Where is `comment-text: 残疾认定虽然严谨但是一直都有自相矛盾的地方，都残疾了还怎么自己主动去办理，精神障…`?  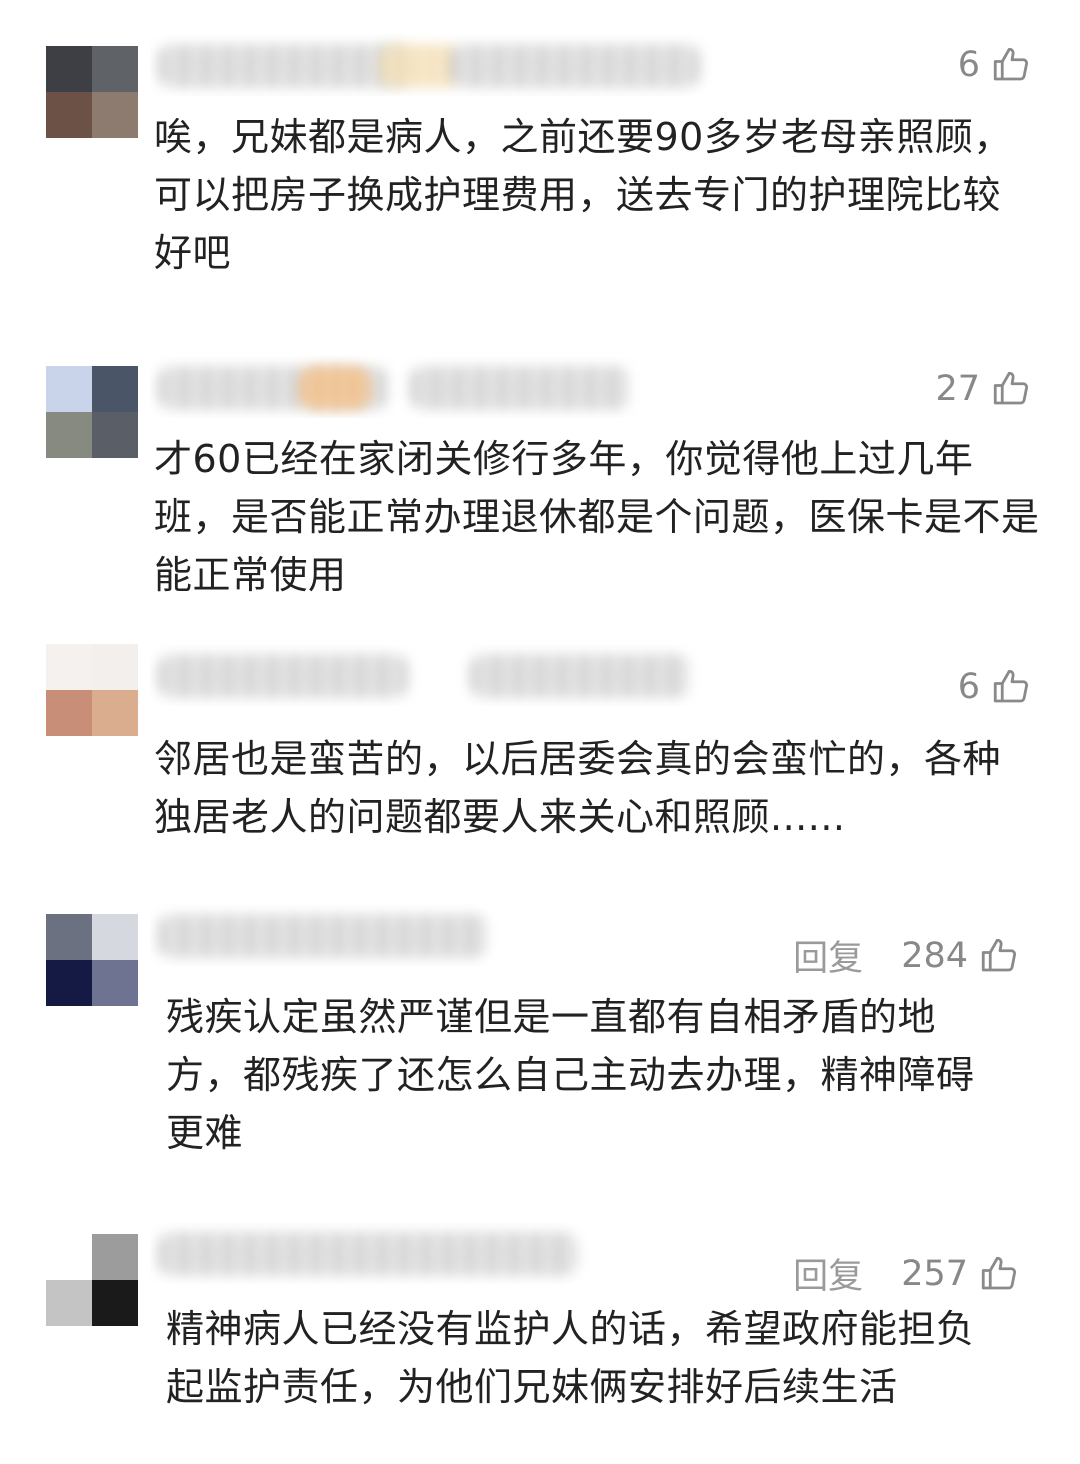
comment-text: 残疾认定虽然严谨但是一直都有自相矛盾的地方，都残疾了还怎么自己主动去办理，精神障… is located at coordinates (570, 1075).